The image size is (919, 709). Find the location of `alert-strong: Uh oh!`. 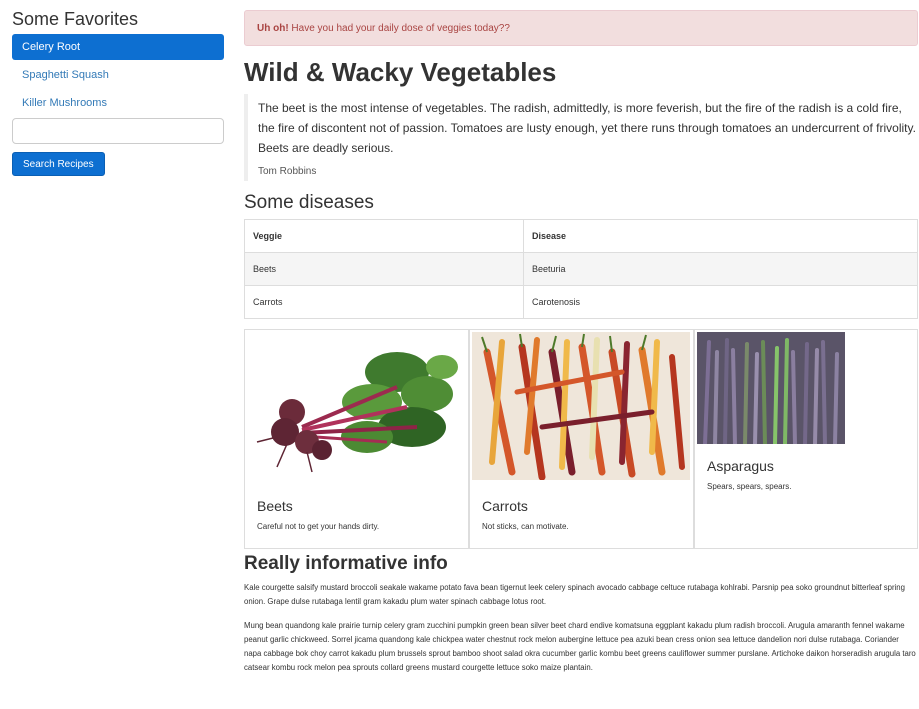

alert-strong: Uh oh! is located at coordinates (273, 28).